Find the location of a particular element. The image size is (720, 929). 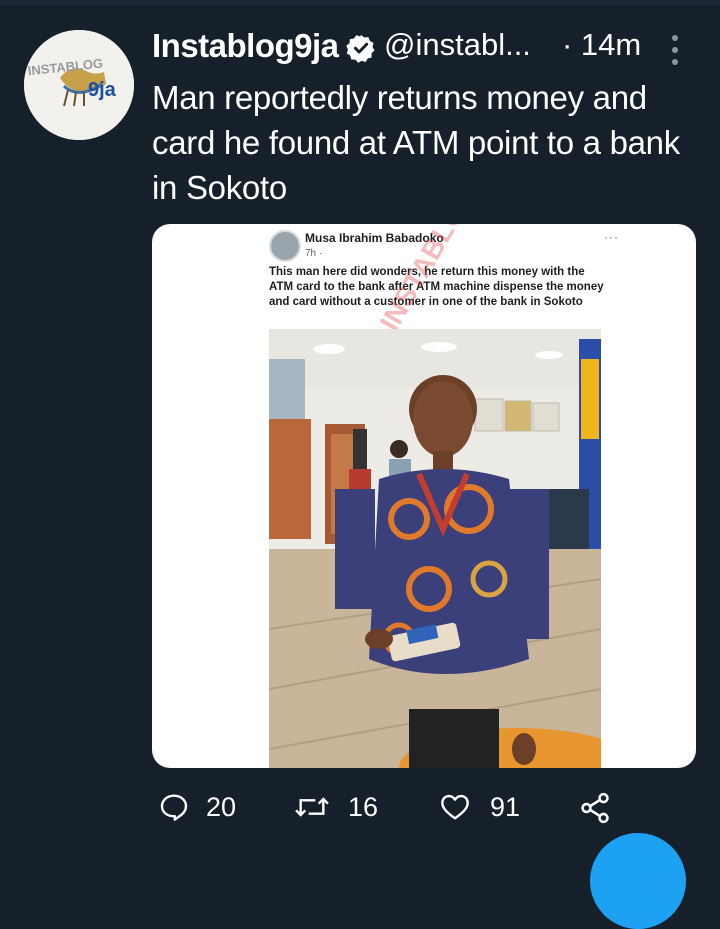

tweet-timestamp: · 14m is located at coordinates (601, 45).